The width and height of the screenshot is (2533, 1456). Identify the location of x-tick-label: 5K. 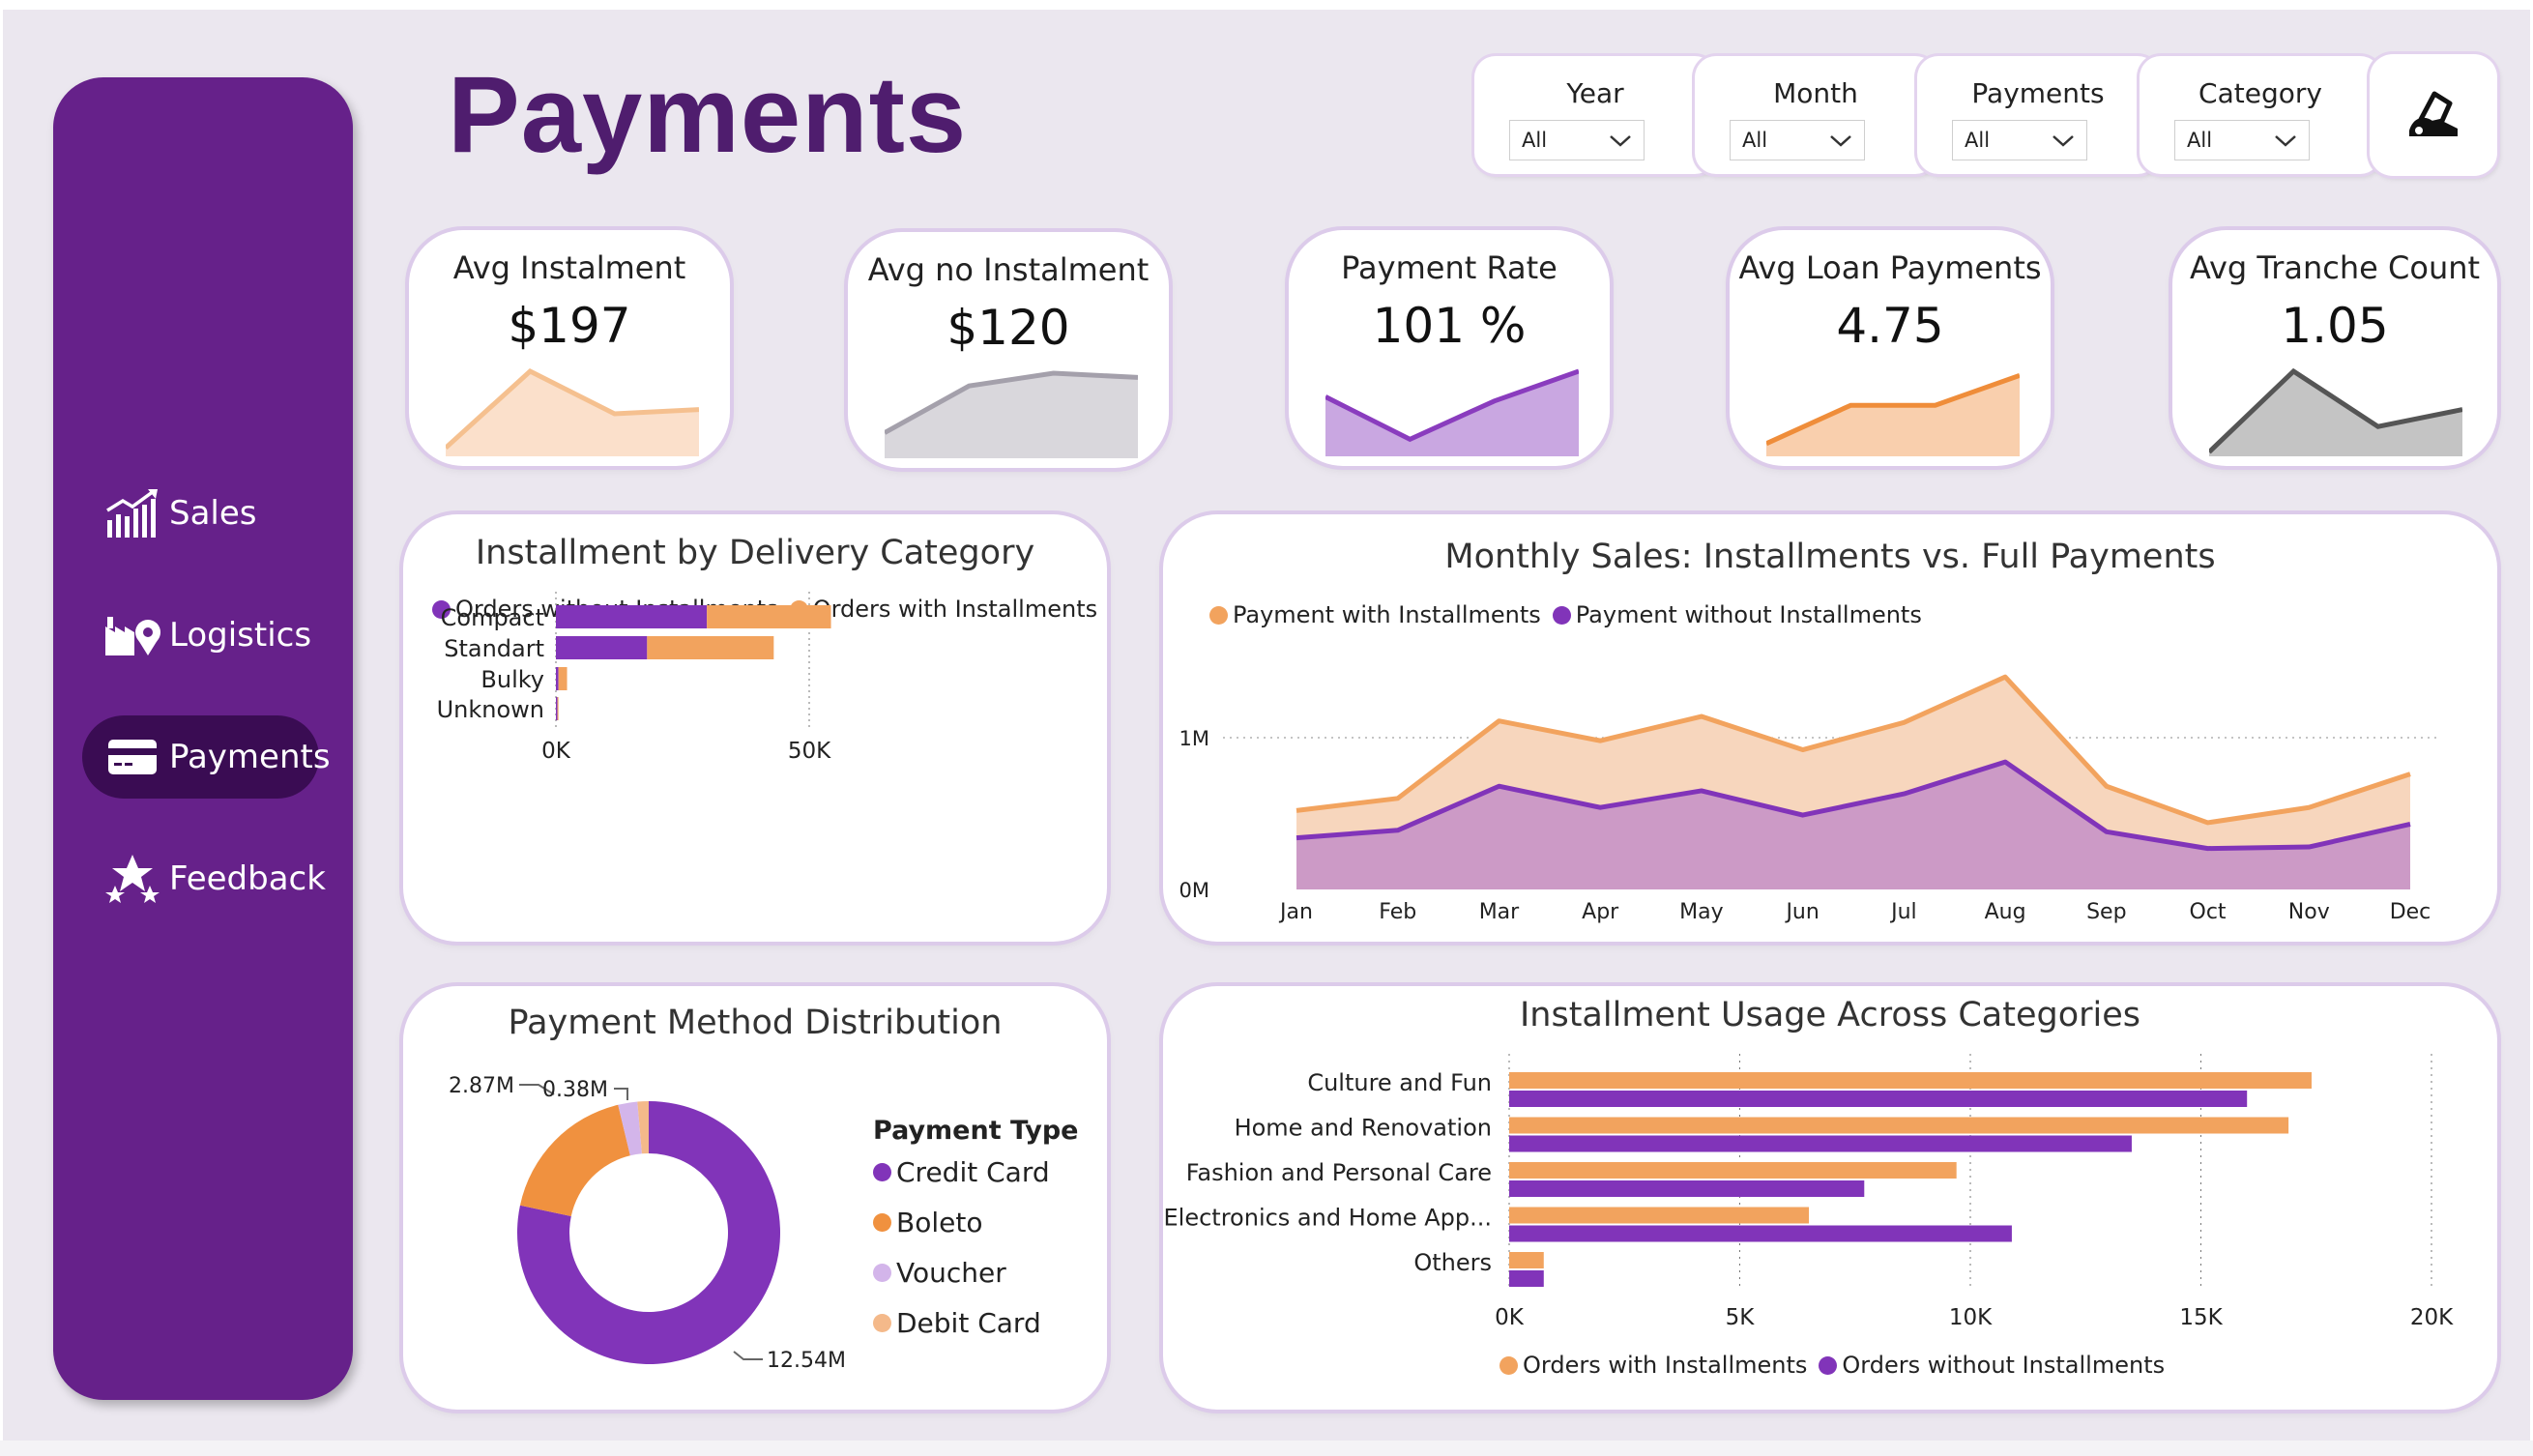
(1741, 1318).